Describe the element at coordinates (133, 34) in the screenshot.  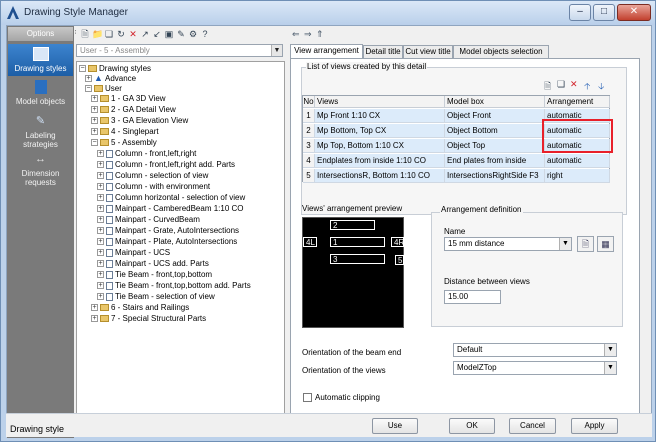
I see `delete-icon: ✕` at that location.